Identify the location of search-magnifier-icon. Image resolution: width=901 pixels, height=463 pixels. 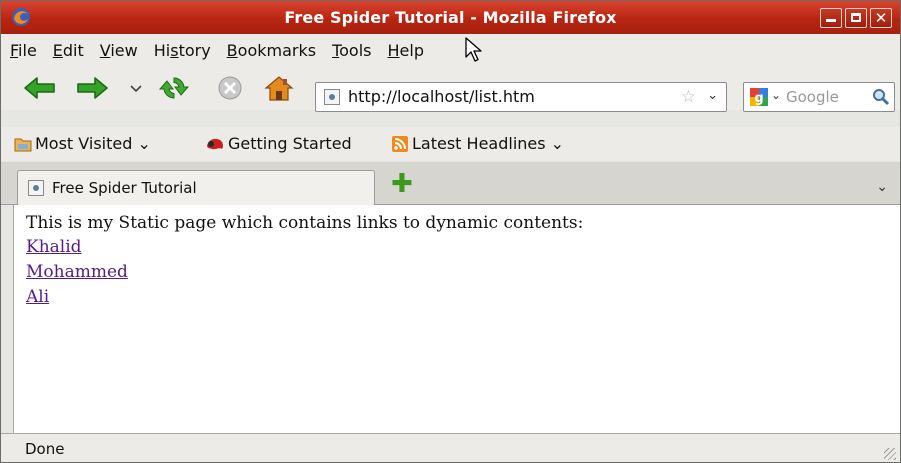
(881, 97).